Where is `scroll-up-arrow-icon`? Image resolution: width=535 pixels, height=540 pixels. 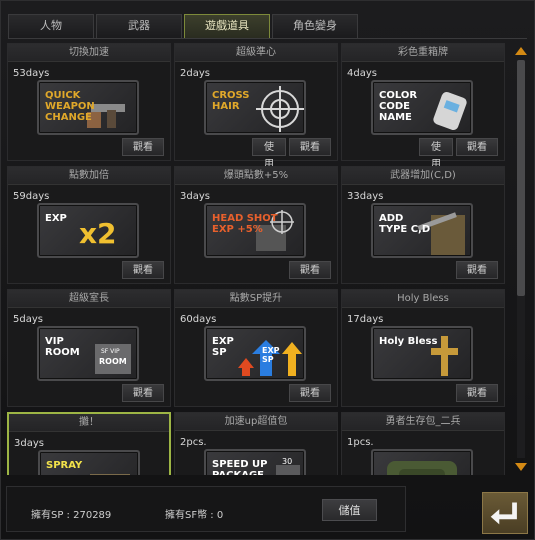 scroll-up-arrow-icon is located at coordinates (521, 51).